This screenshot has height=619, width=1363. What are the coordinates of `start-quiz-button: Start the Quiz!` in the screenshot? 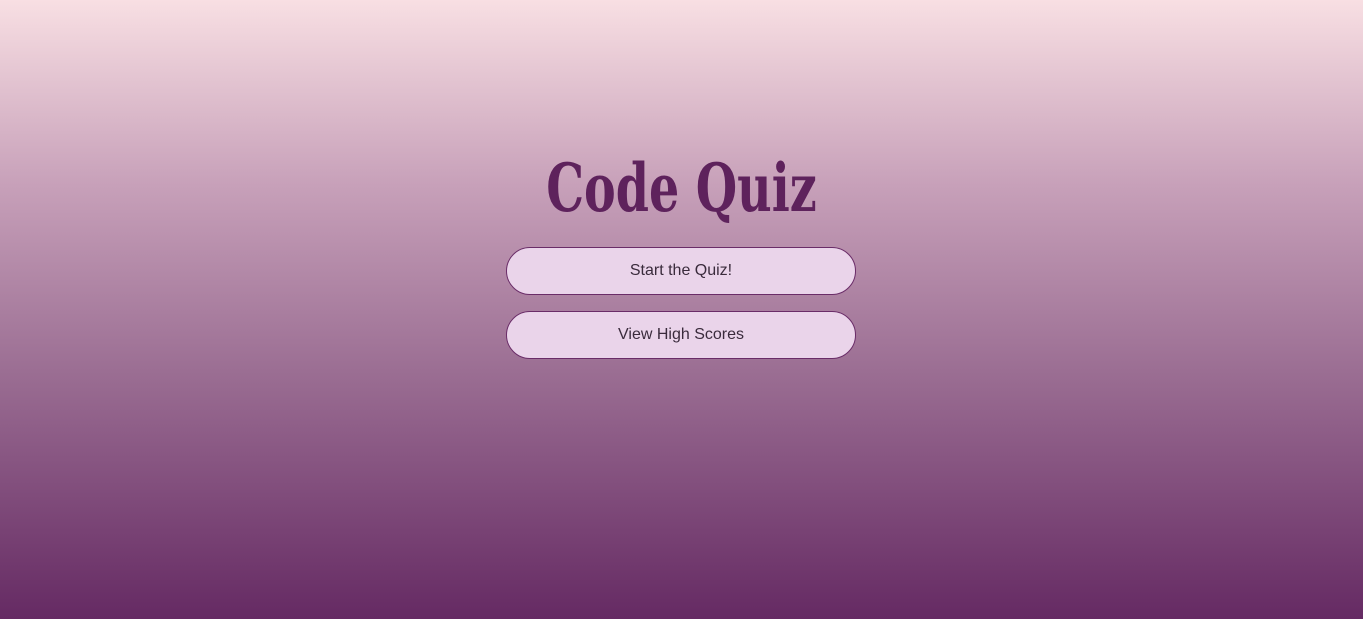 It's located at (681, 271).